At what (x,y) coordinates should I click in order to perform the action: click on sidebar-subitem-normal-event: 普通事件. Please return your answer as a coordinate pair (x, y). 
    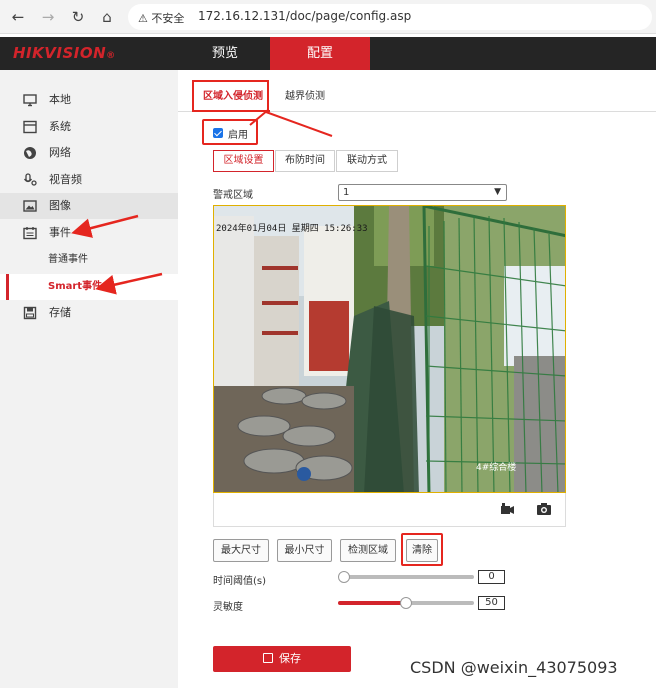
    Looking at the image, I should click on (89, 260).